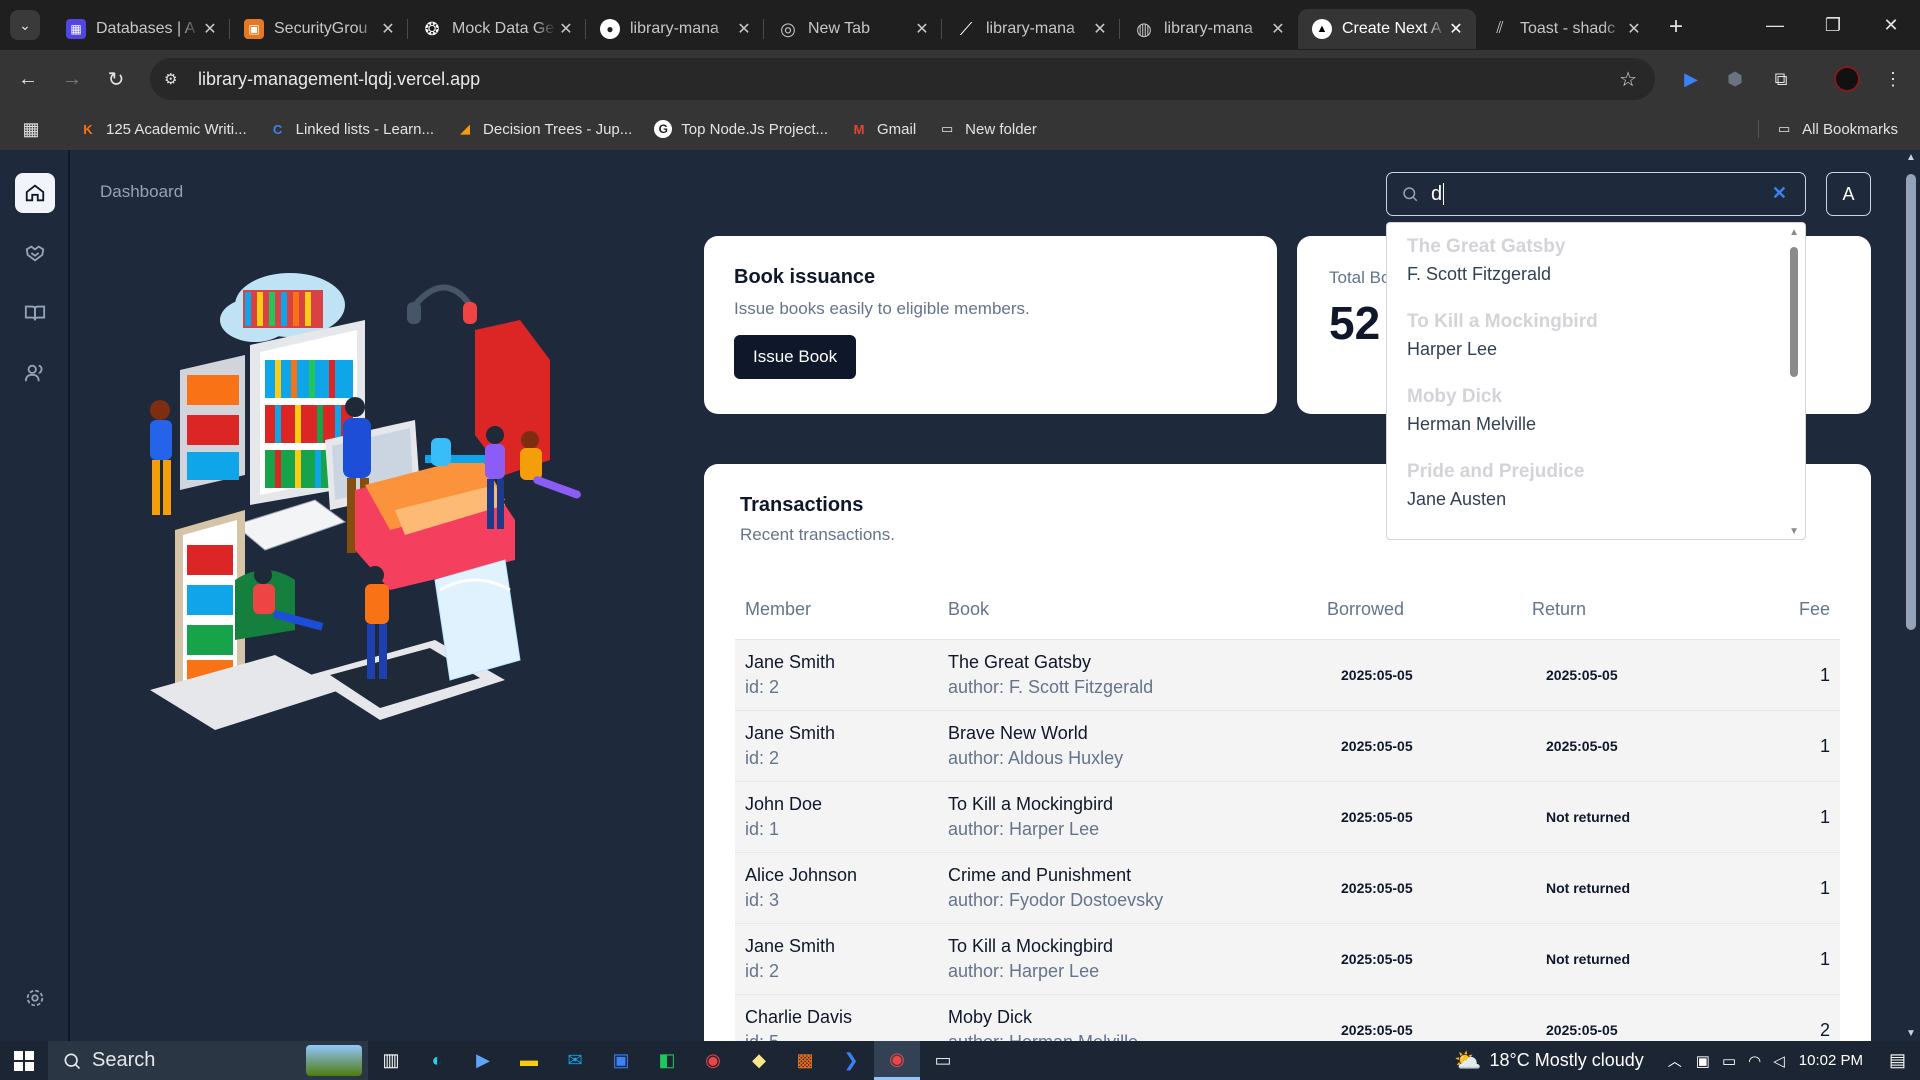 This screenshot has height=1080, width=1920. What do you see at coordinates (25, 25) in the screenshot?
I see `tab-search-menu-button: ⌄` at bounding box center [25, 25].